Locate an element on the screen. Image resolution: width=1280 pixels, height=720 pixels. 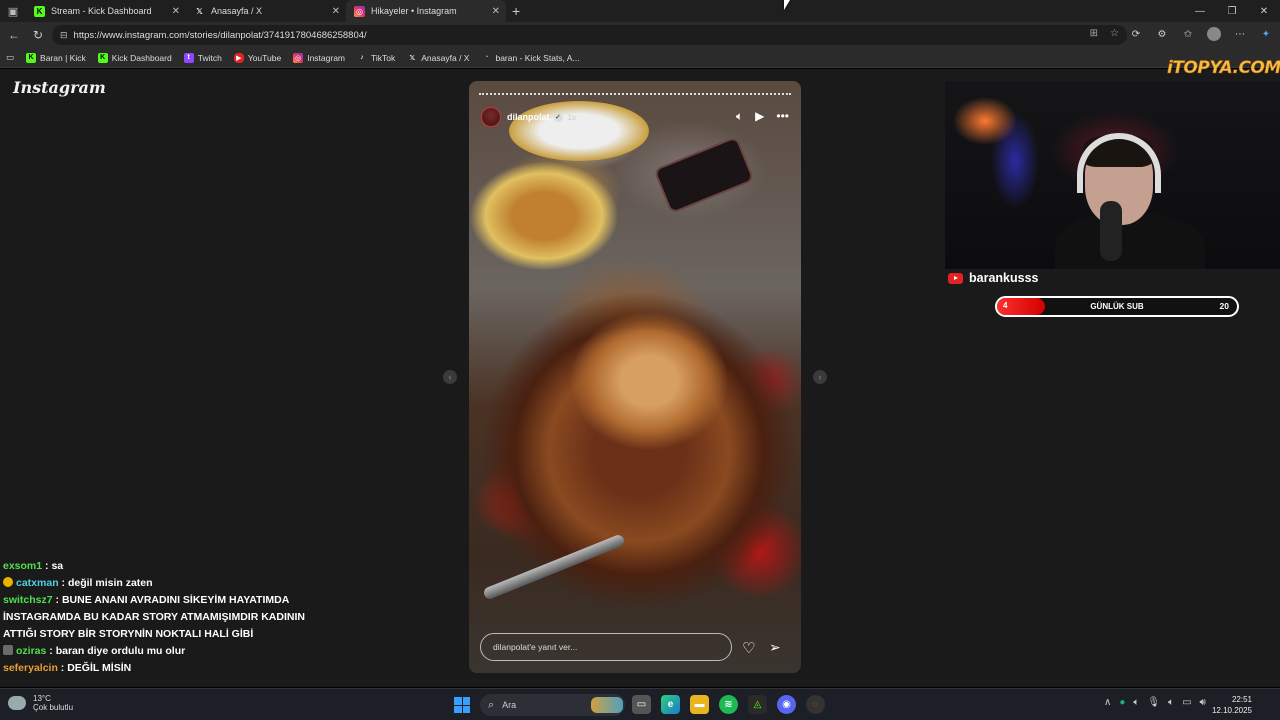
x-icon: 𝕏 is located at coordinates (199, 11).